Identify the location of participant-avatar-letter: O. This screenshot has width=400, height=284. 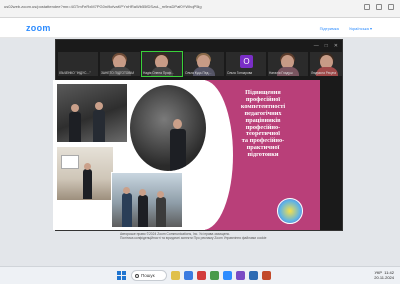
(246, 61).